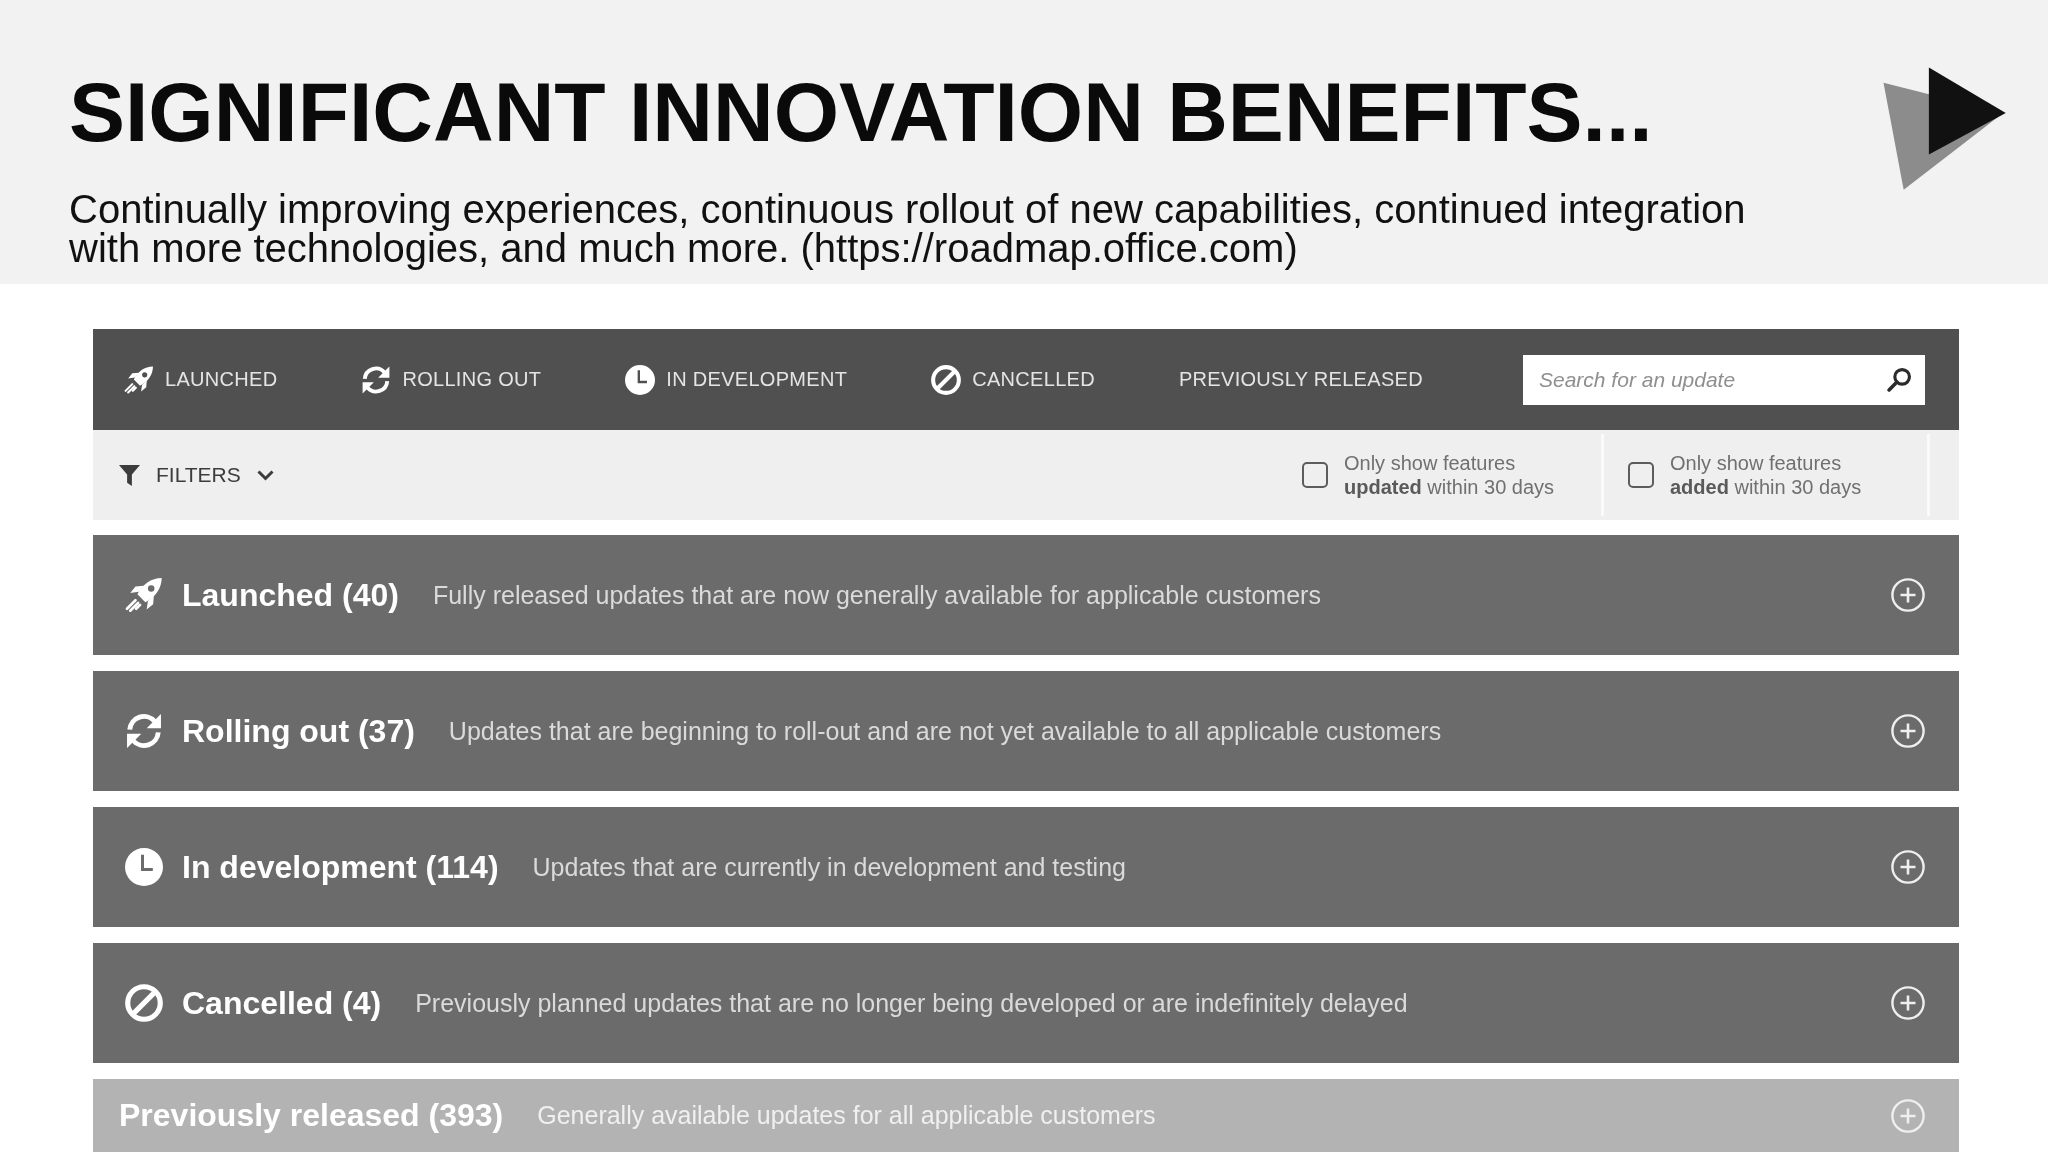 The width and height of the screenshot is (2048, 1152). I want to click on section-description: Generally available updates for all applicable customers, so click(846, 1115).